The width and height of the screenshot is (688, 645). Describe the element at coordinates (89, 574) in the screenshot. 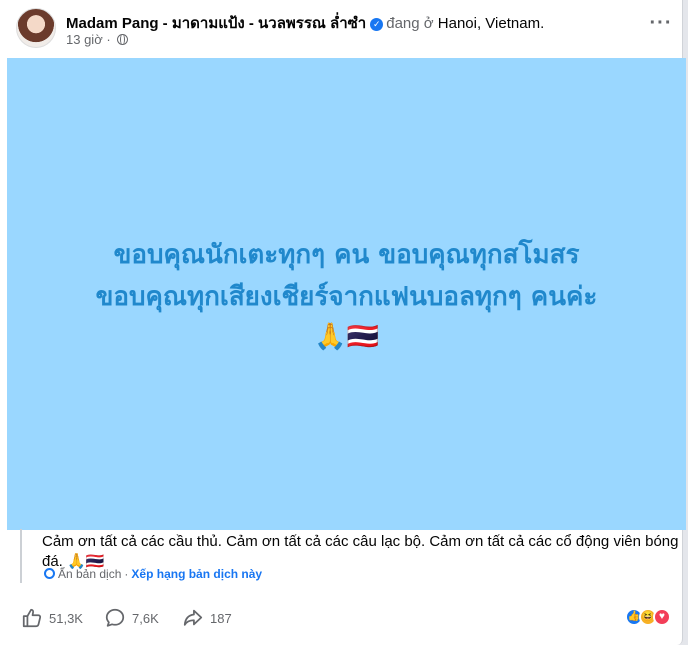

I see `hide-translation-link: Ẩn bản dịch` at that location.